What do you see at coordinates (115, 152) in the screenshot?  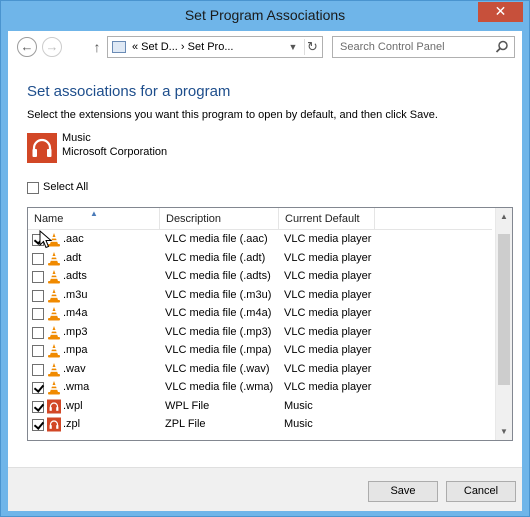 I see `program-company: Microsoft Corporation` at bounding box center [115, 152].